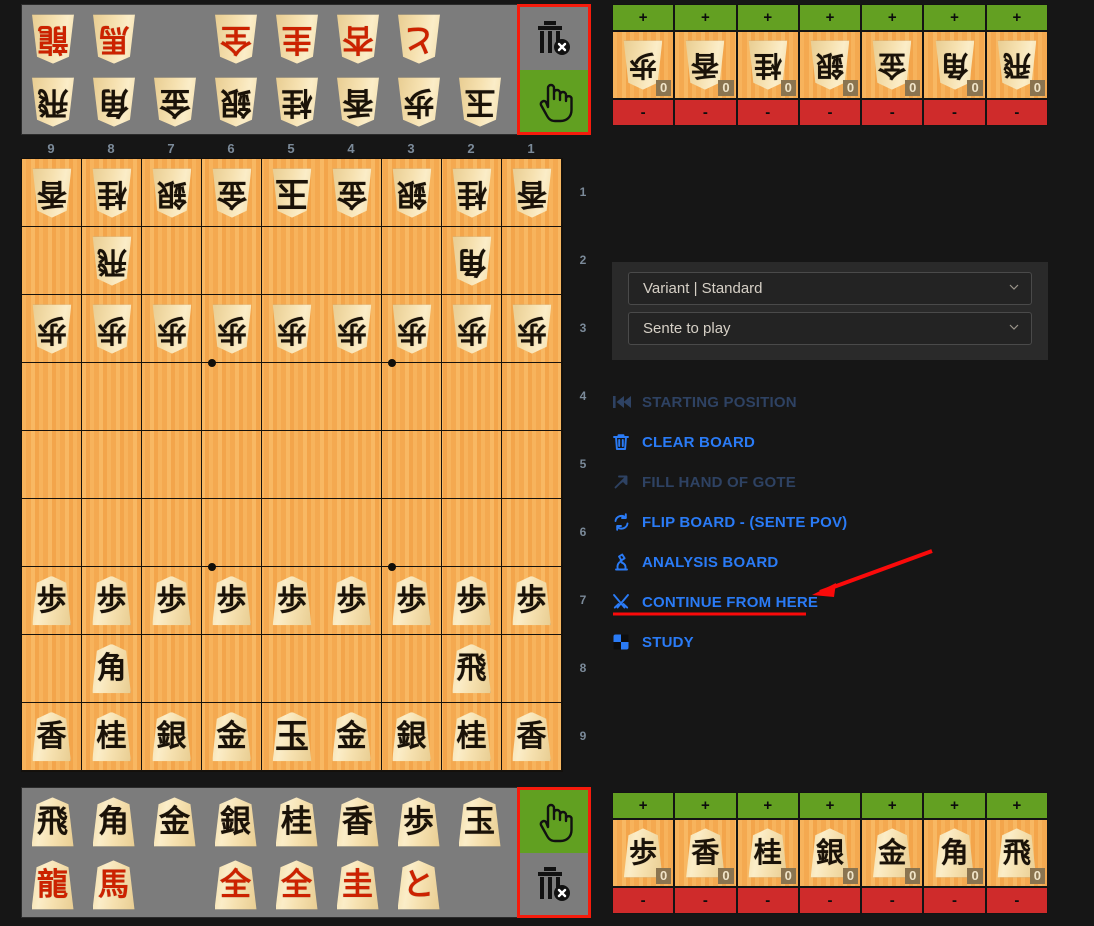  I want to click on board-square-23: 歩, so click(472, 329).